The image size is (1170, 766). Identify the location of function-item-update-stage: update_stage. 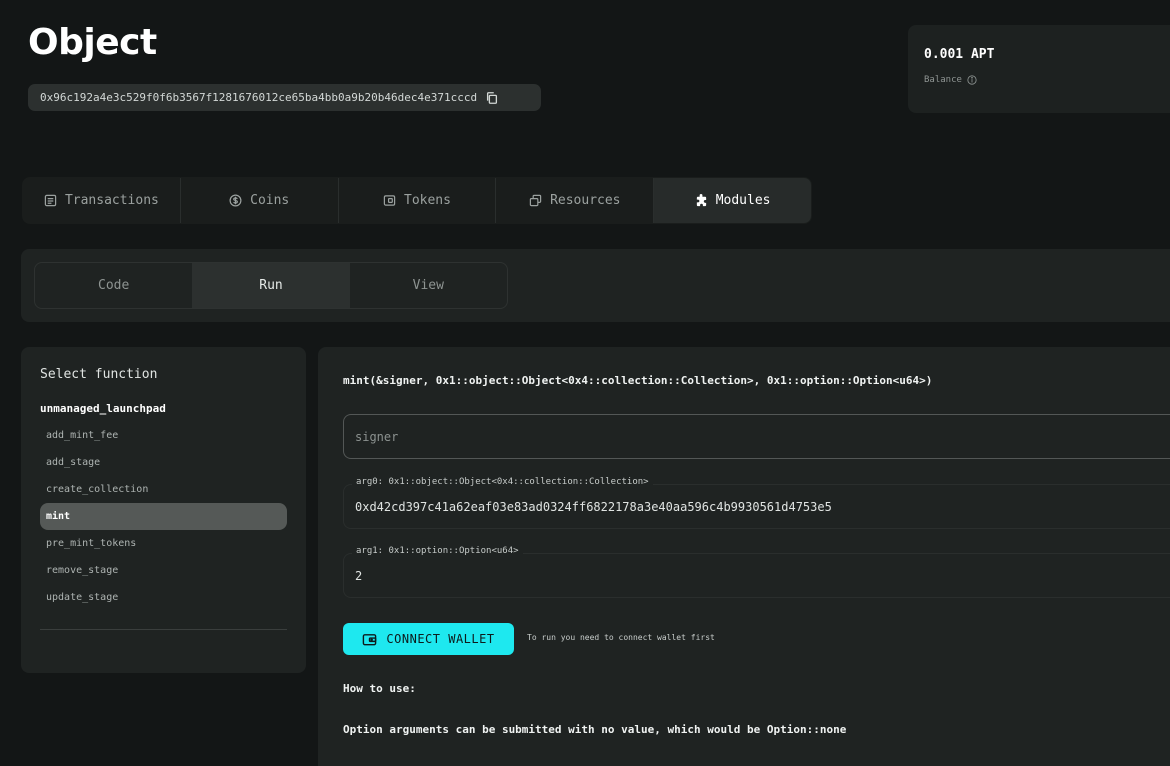
(163, 597).